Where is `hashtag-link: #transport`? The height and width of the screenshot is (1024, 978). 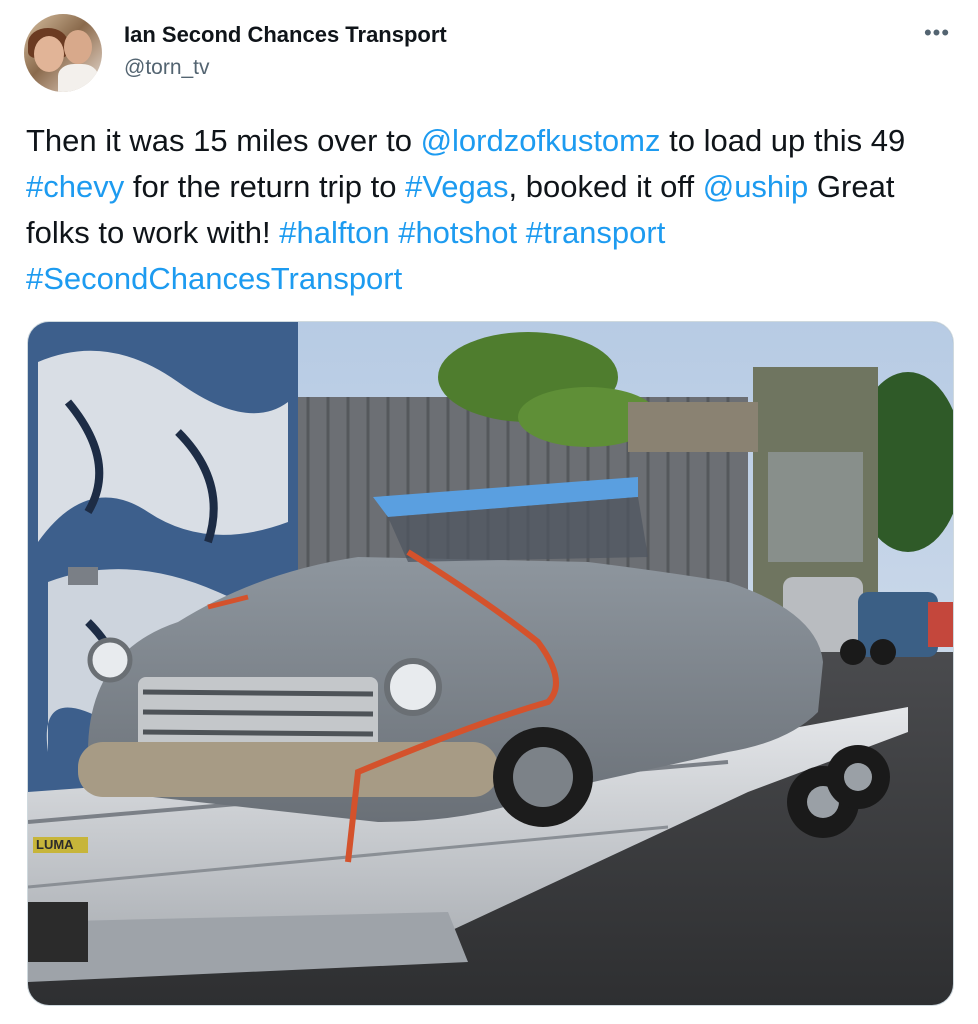 hashtag-link: #transport is located at coordinates (596, 232).